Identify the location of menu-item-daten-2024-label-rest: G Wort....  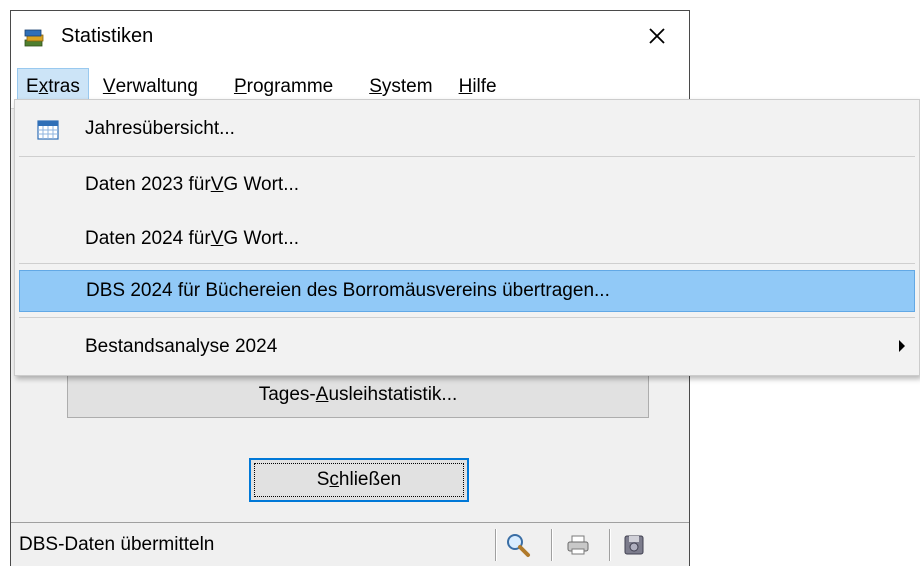
(261, 238).